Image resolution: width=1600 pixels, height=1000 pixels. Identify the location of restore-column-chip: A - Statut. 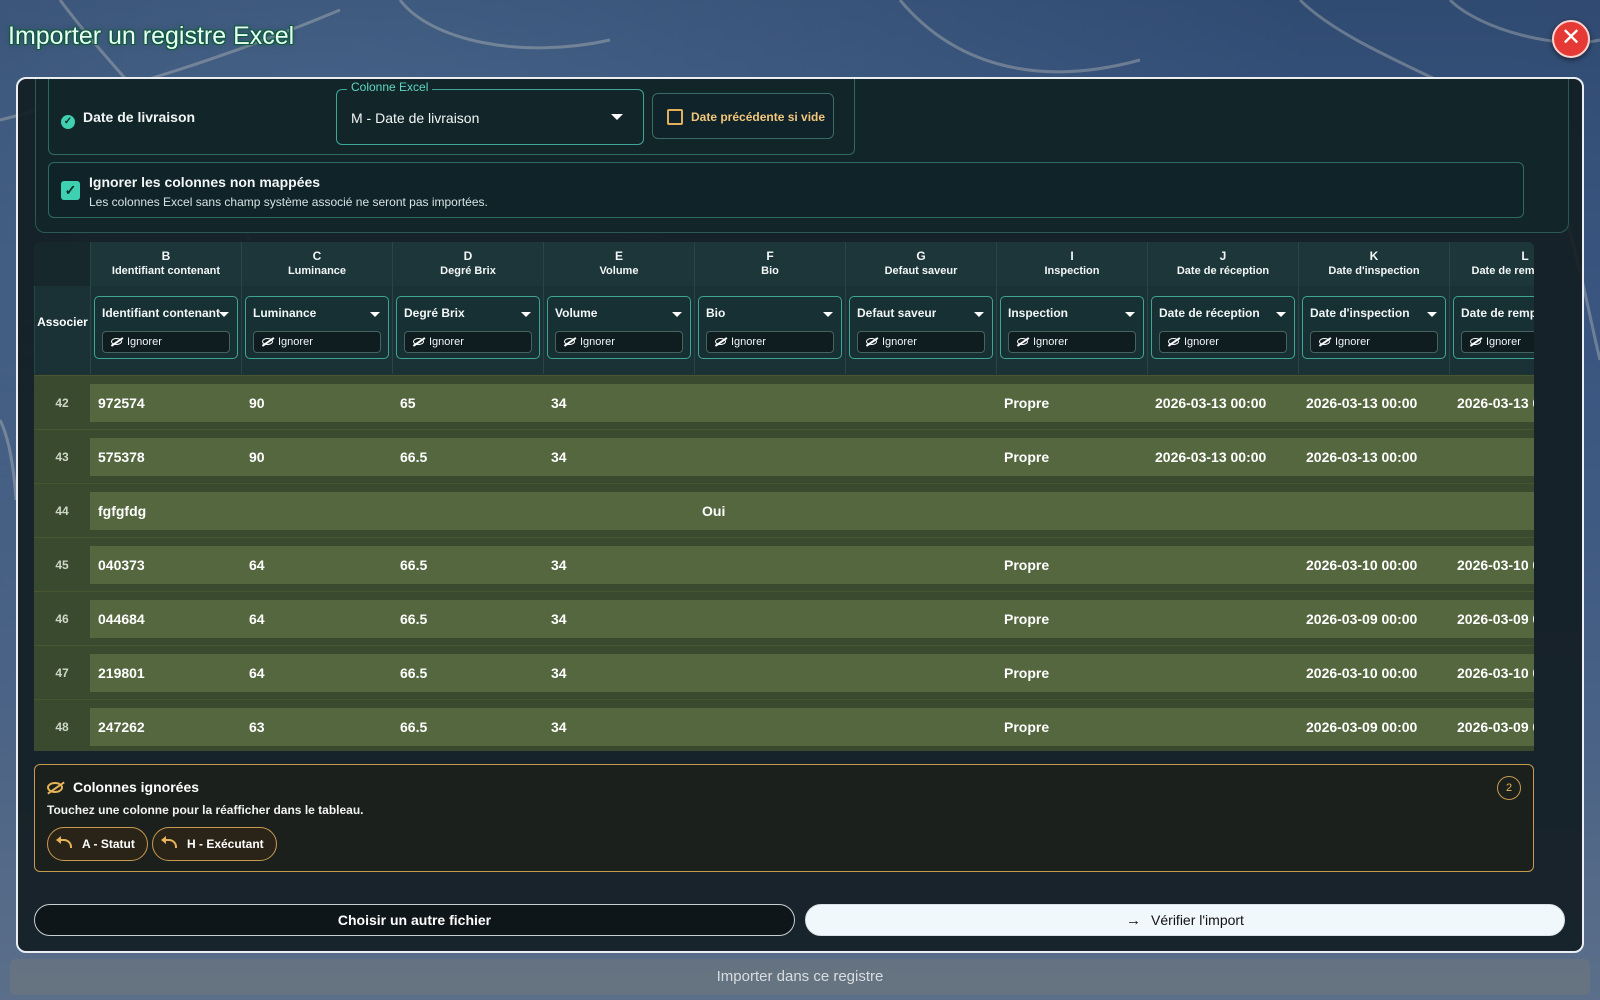
(97, 844).